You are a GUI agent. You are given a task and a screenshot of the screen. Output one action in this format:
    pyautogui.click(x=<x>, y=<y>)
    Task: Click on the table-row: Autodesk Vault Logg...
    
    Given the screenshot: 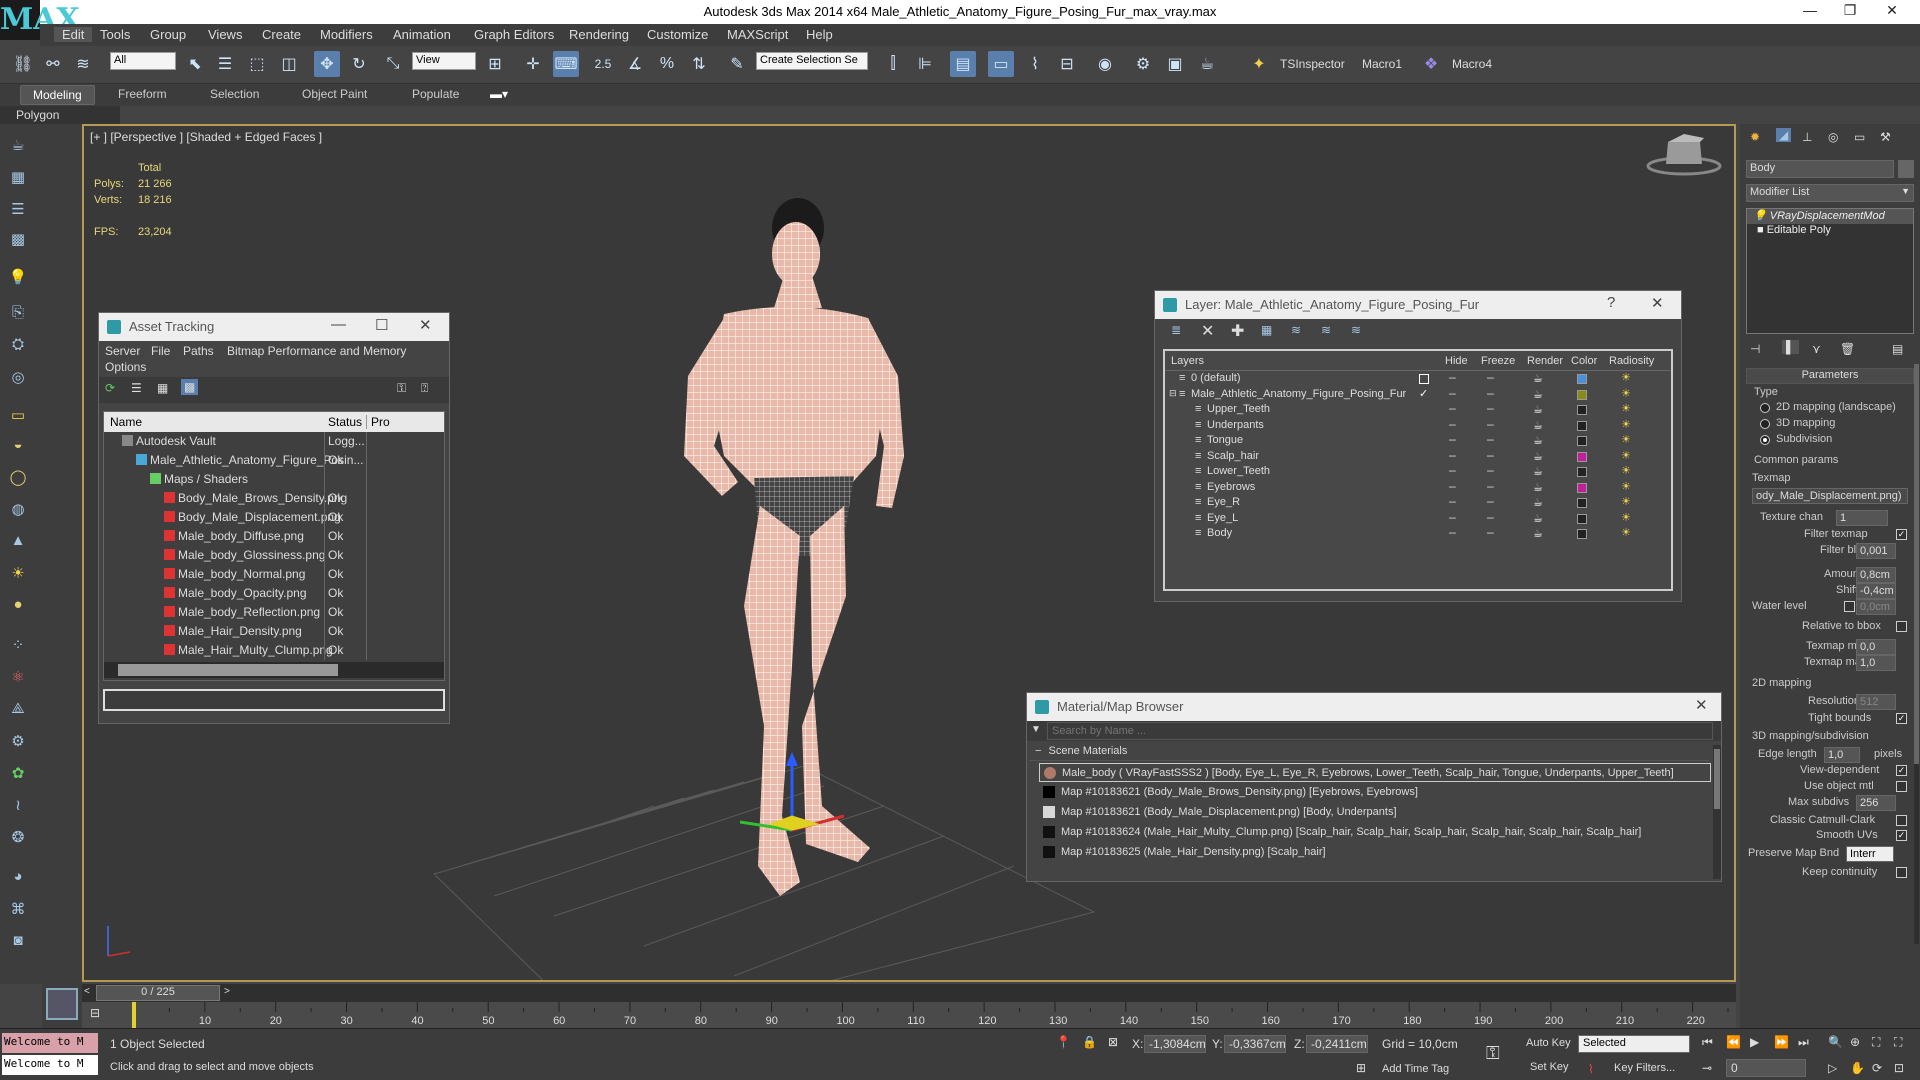 What is the action you would take?
    pyautogui.click(x=274, y=441)
    